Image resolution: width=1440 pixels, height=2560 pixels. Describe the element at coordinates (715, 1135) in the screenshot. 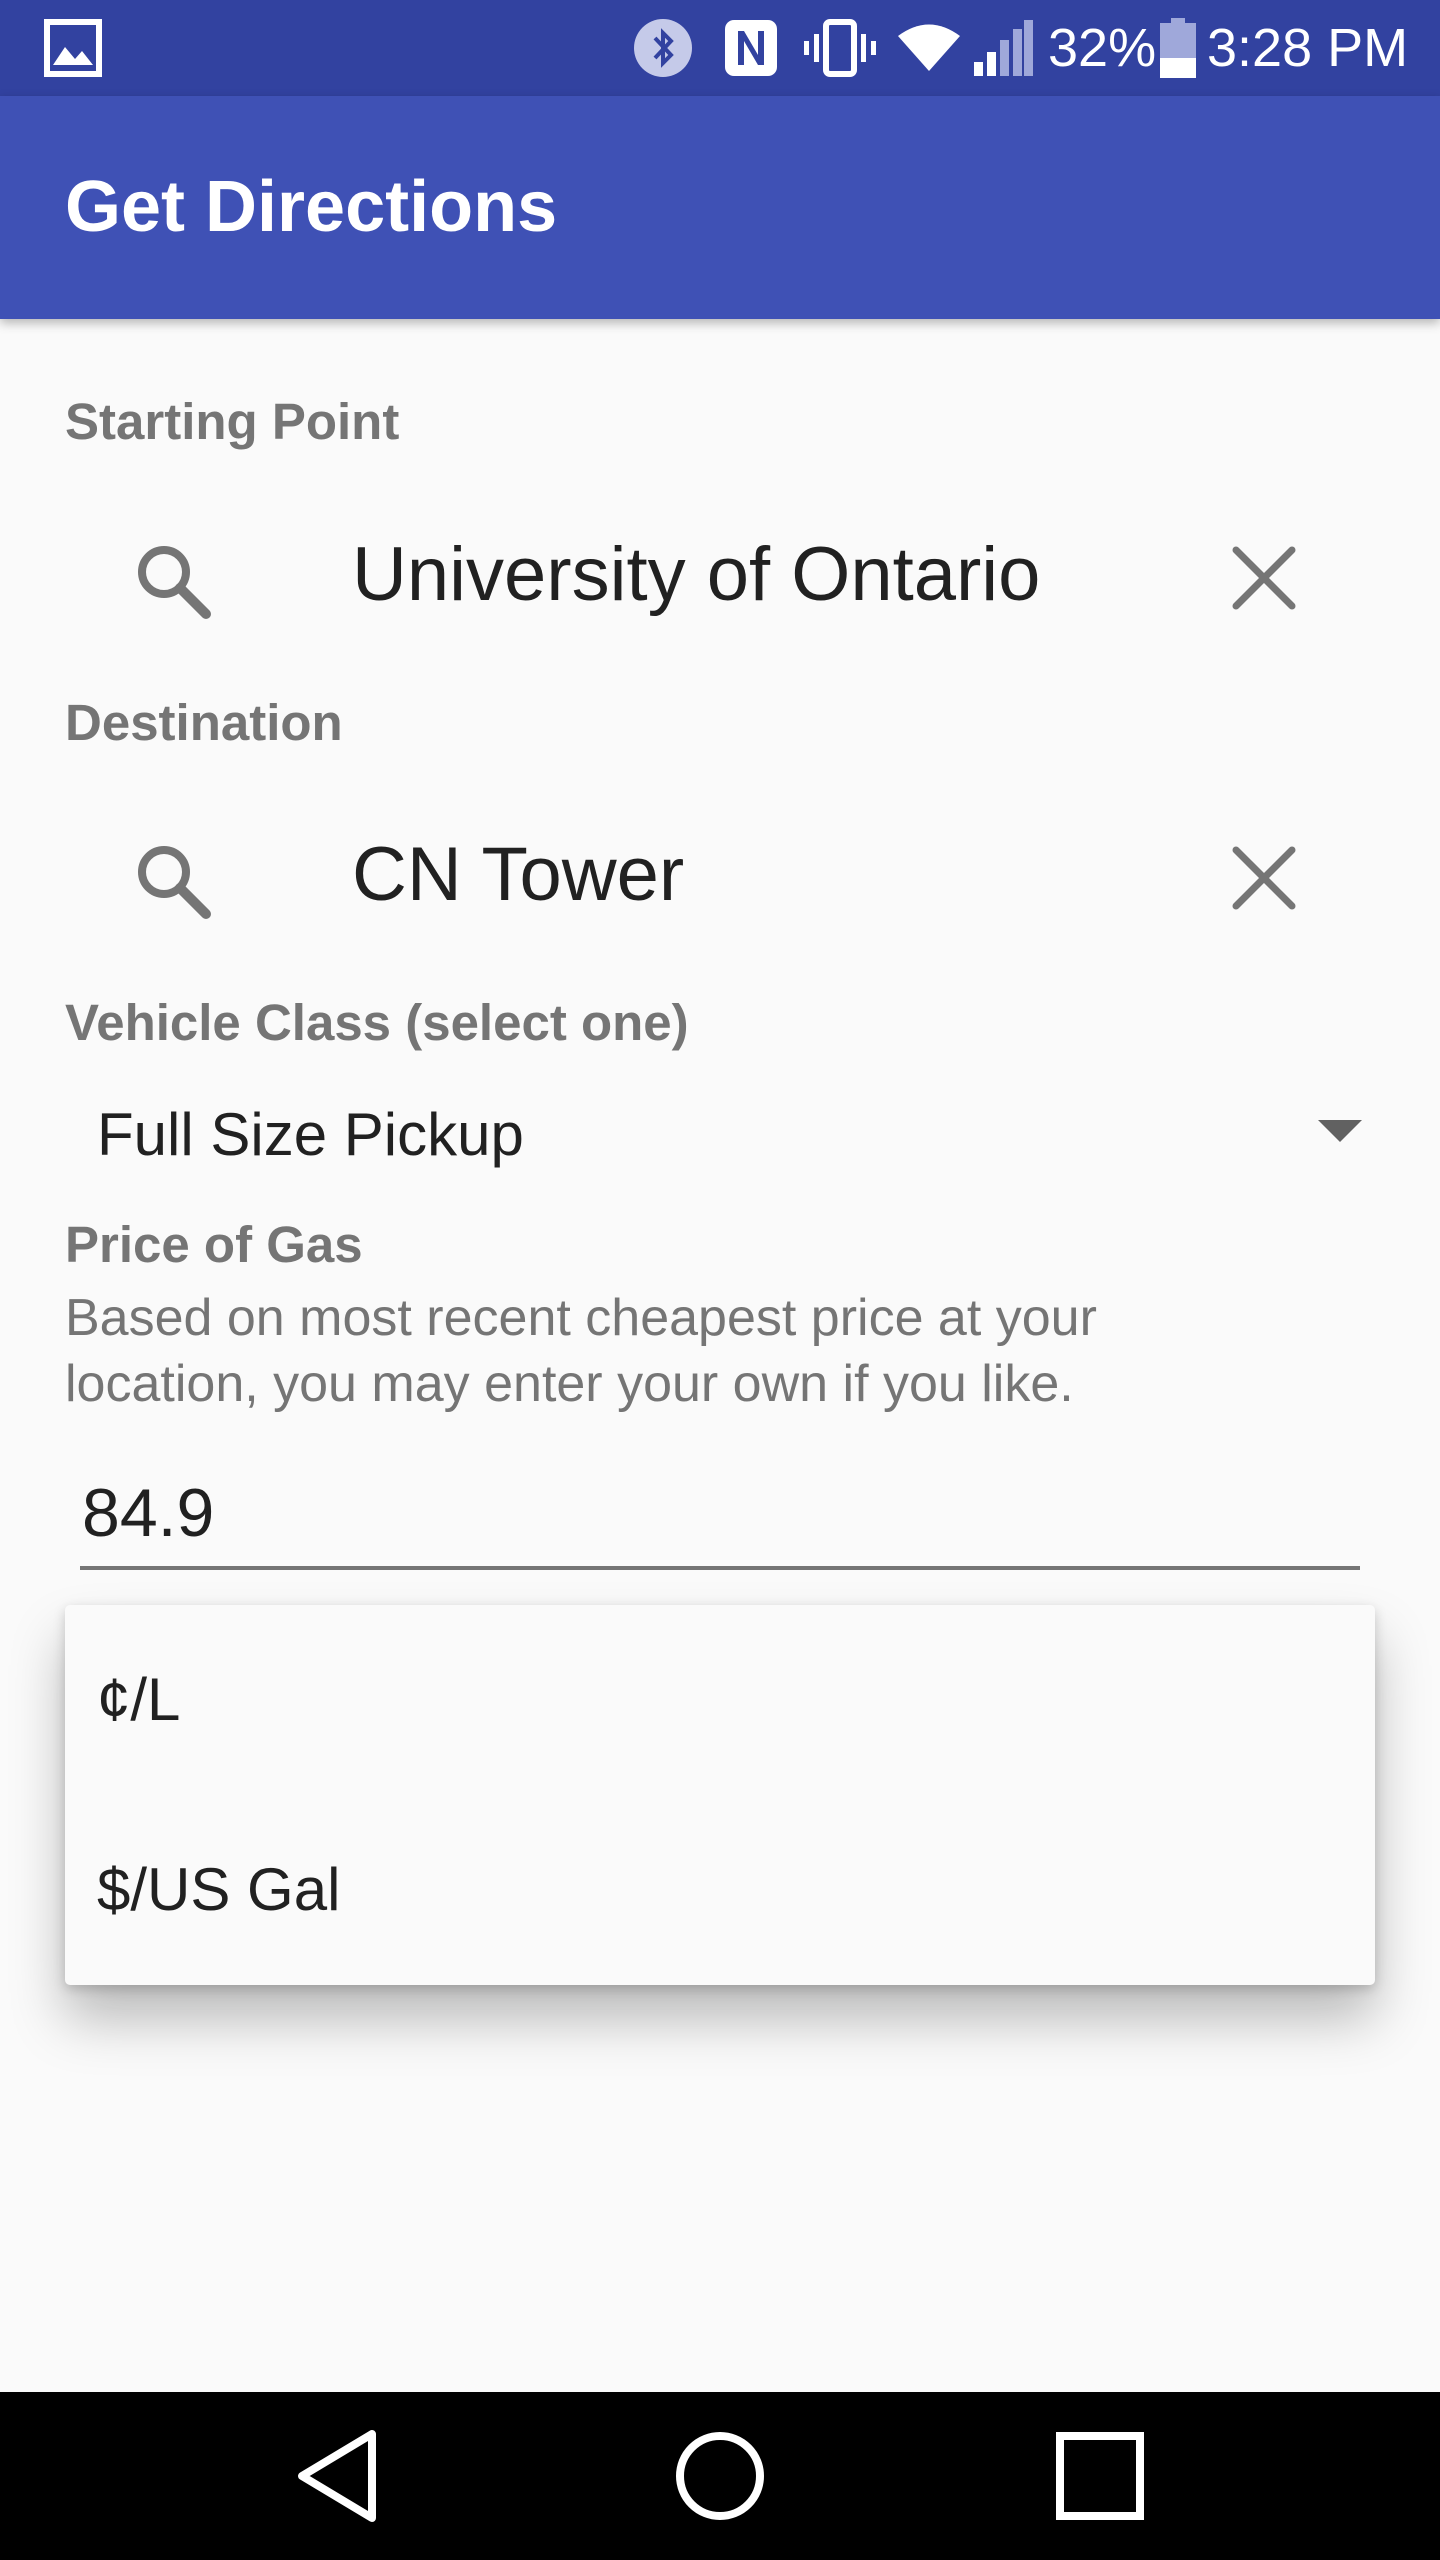

I see `vehicle-class-spinner: Full Size Pickup` at that location.